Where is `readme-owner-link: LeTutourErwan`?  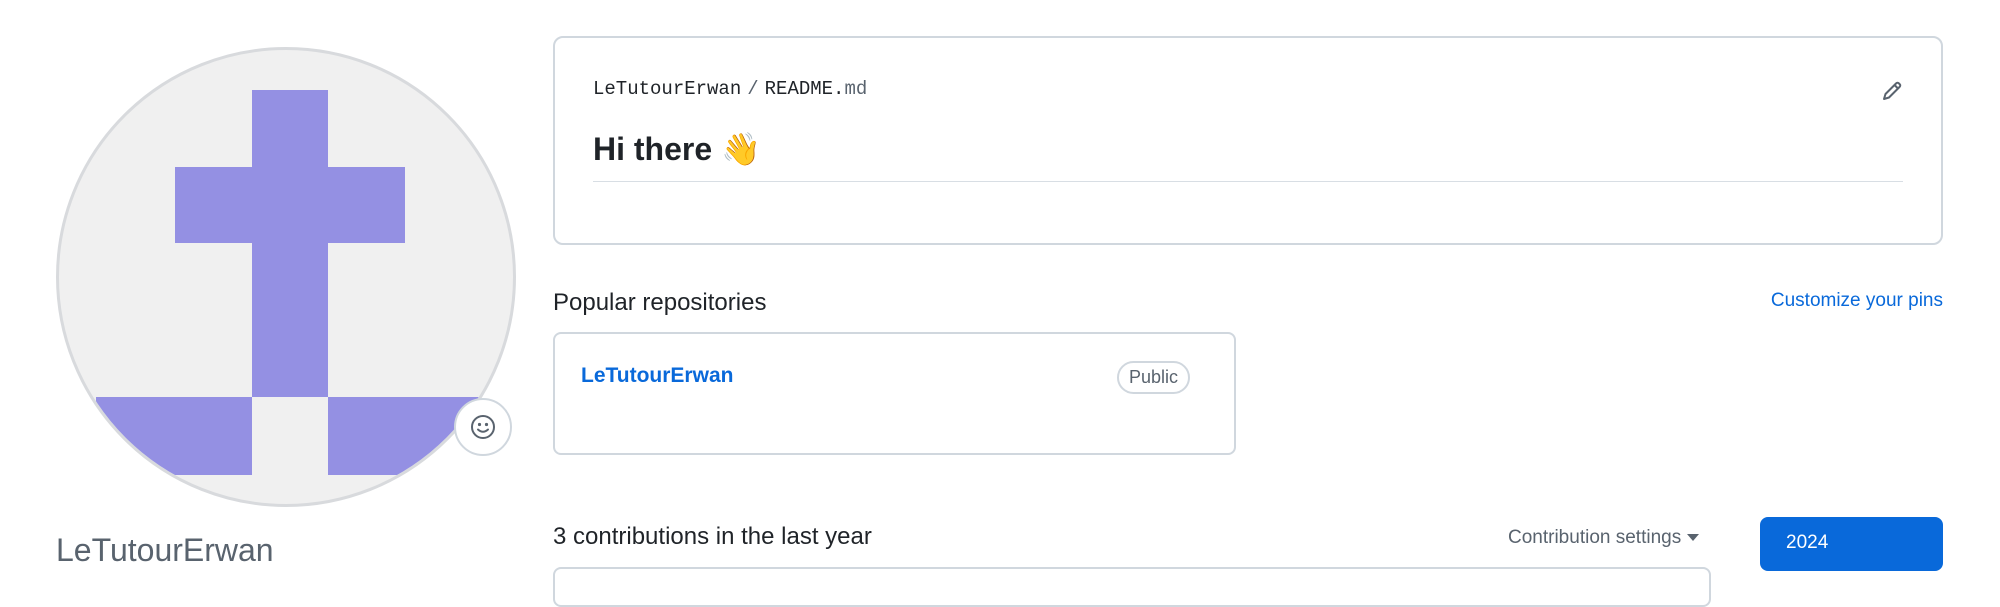
readme-owner-link: LeTutourErwan is located at coordinates (667, 89).